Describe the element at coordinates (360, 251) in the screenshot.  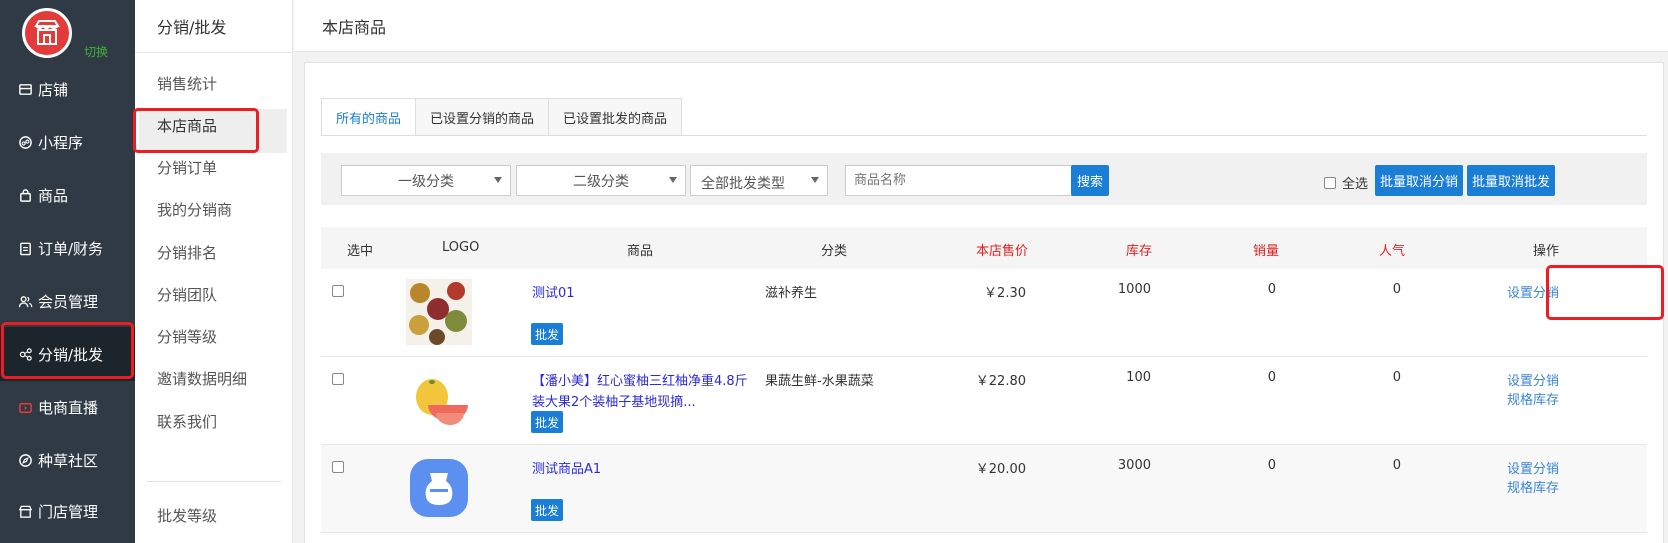
I see `col-select: 选中` at that location.